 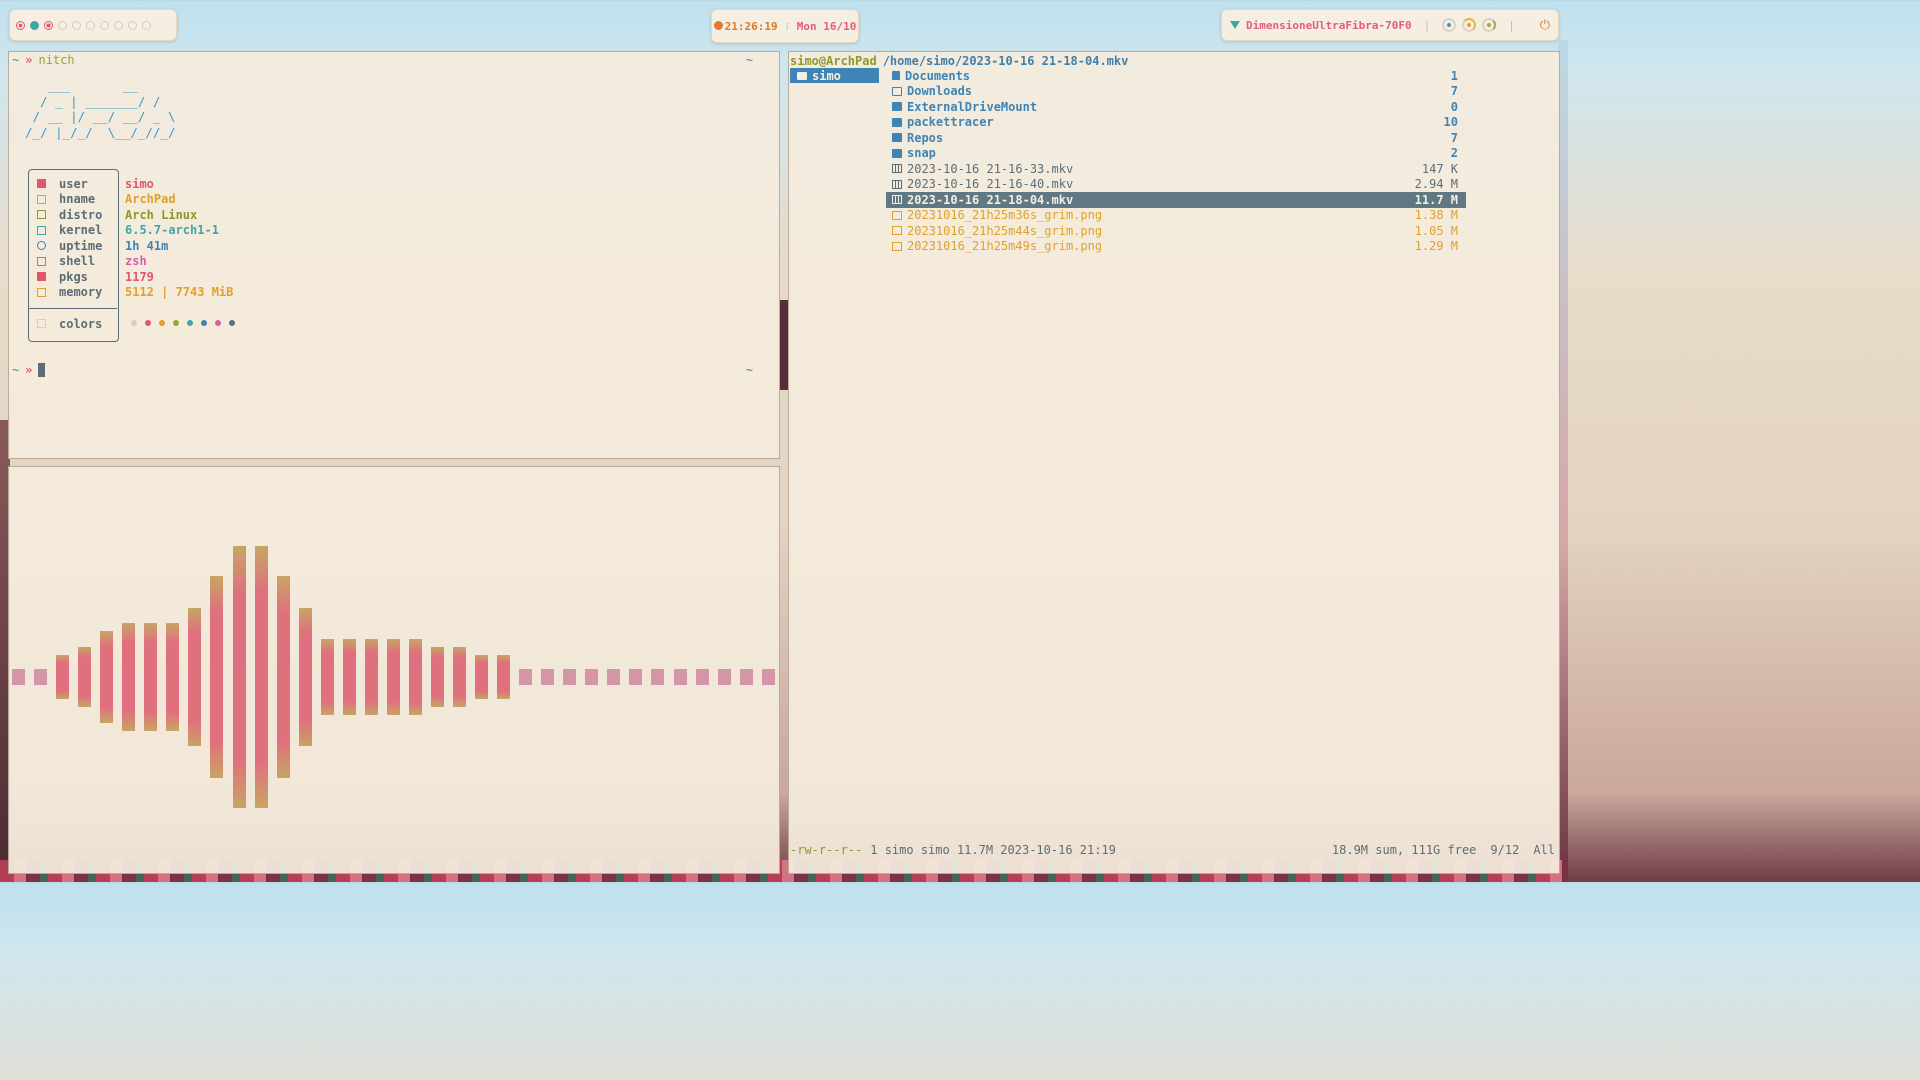 I want to click on color-swatches, so click(x=183, y=323).